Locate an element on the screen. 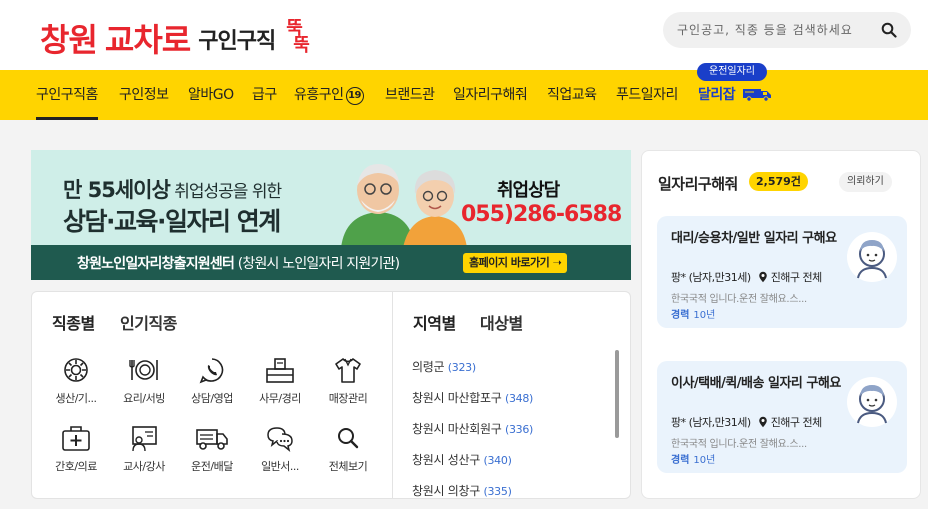 This screenshot has width=928, height=509. region-item: 의령군 (323) is located at coordinates (444, 366).